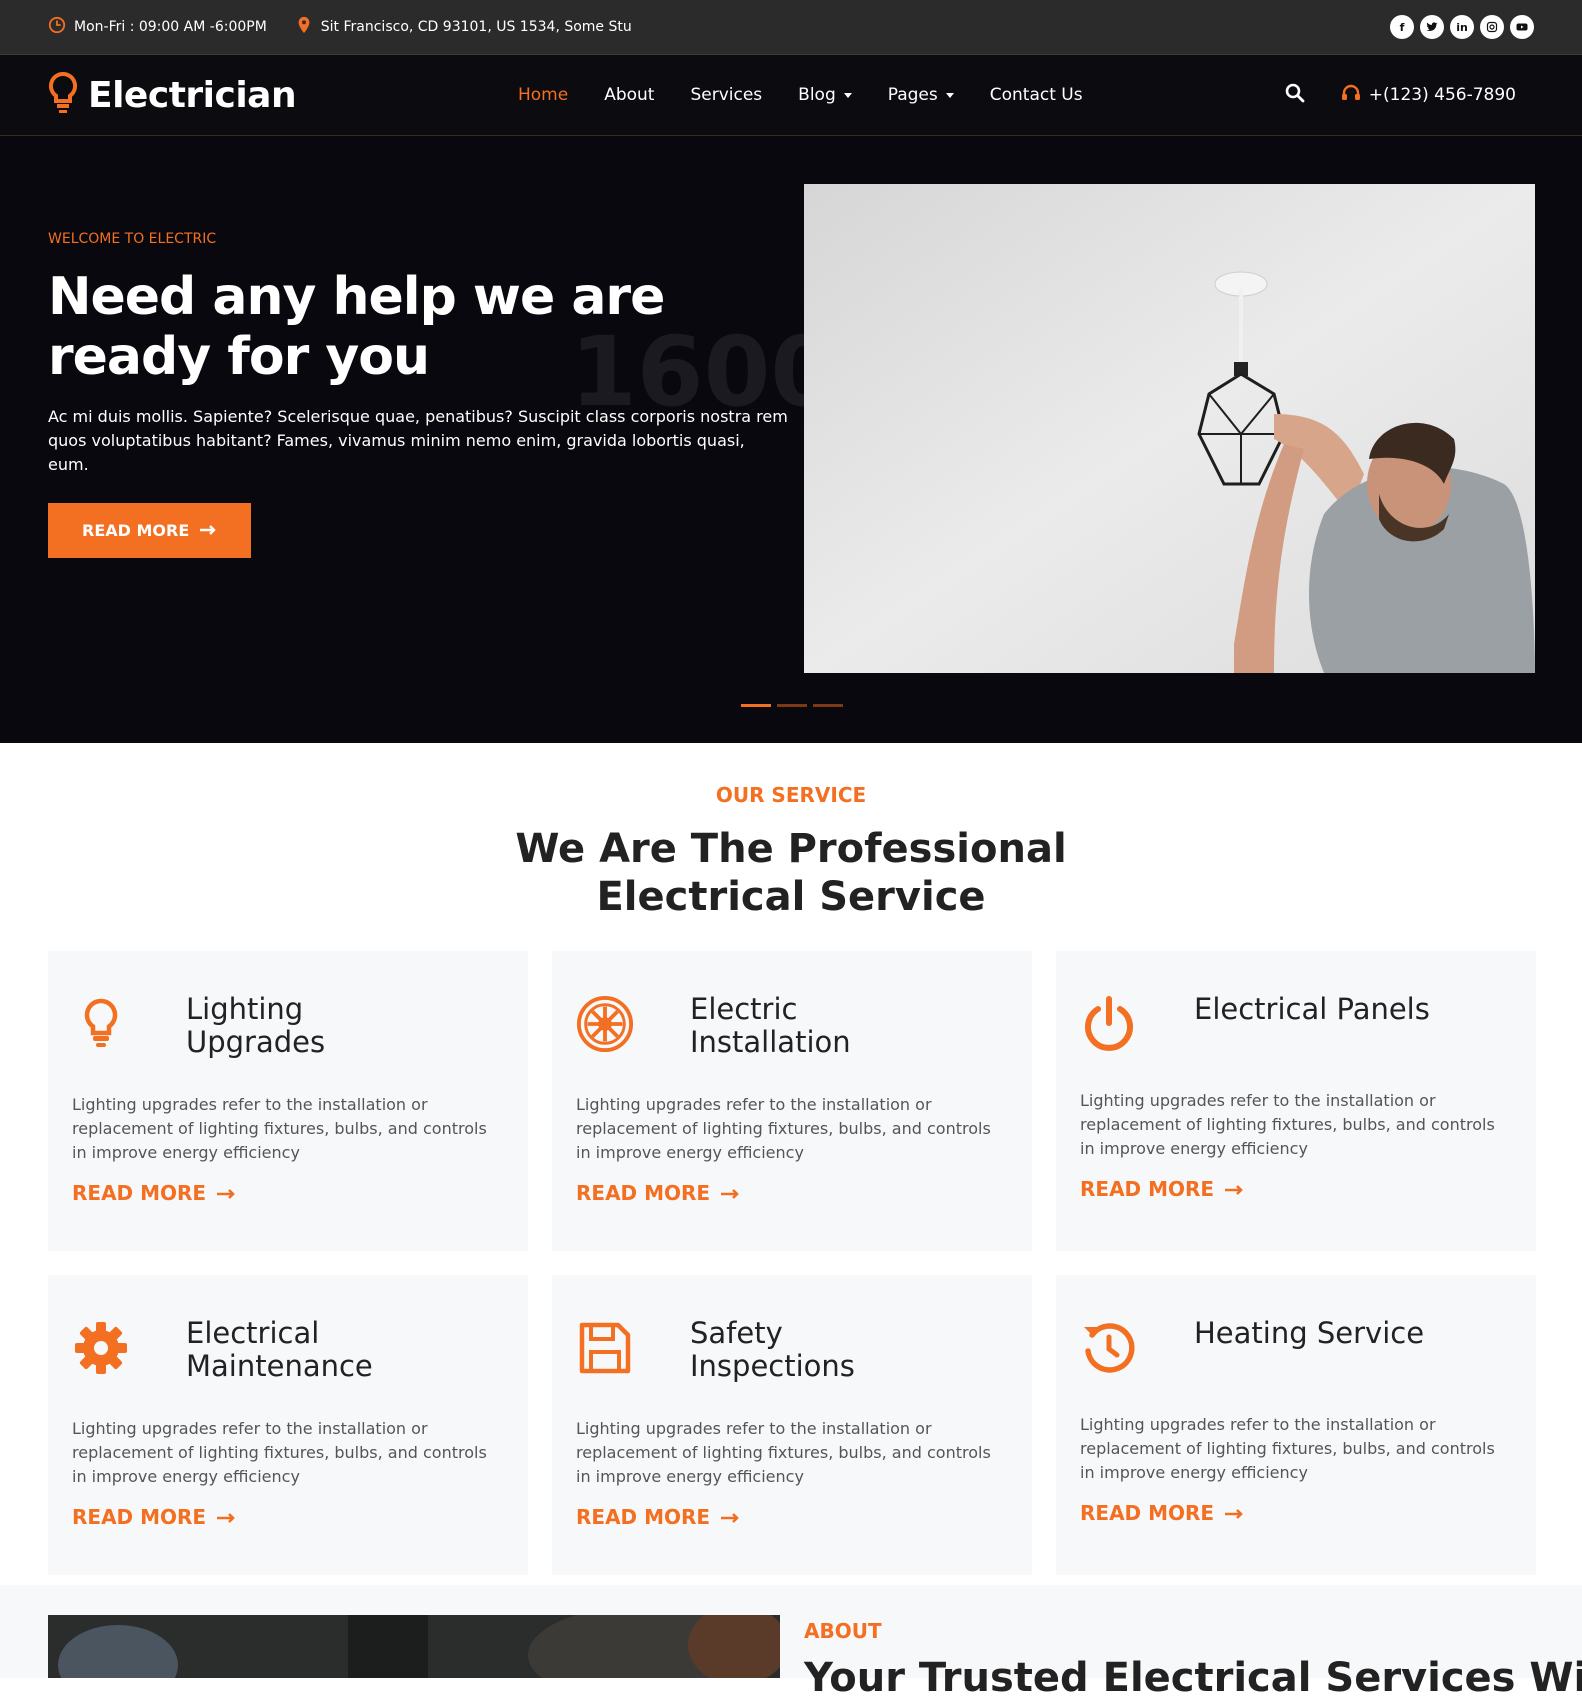 The height and width of the screenshot is (1701, 1582). I want to click on instagram-icon, so click(1492, 27).